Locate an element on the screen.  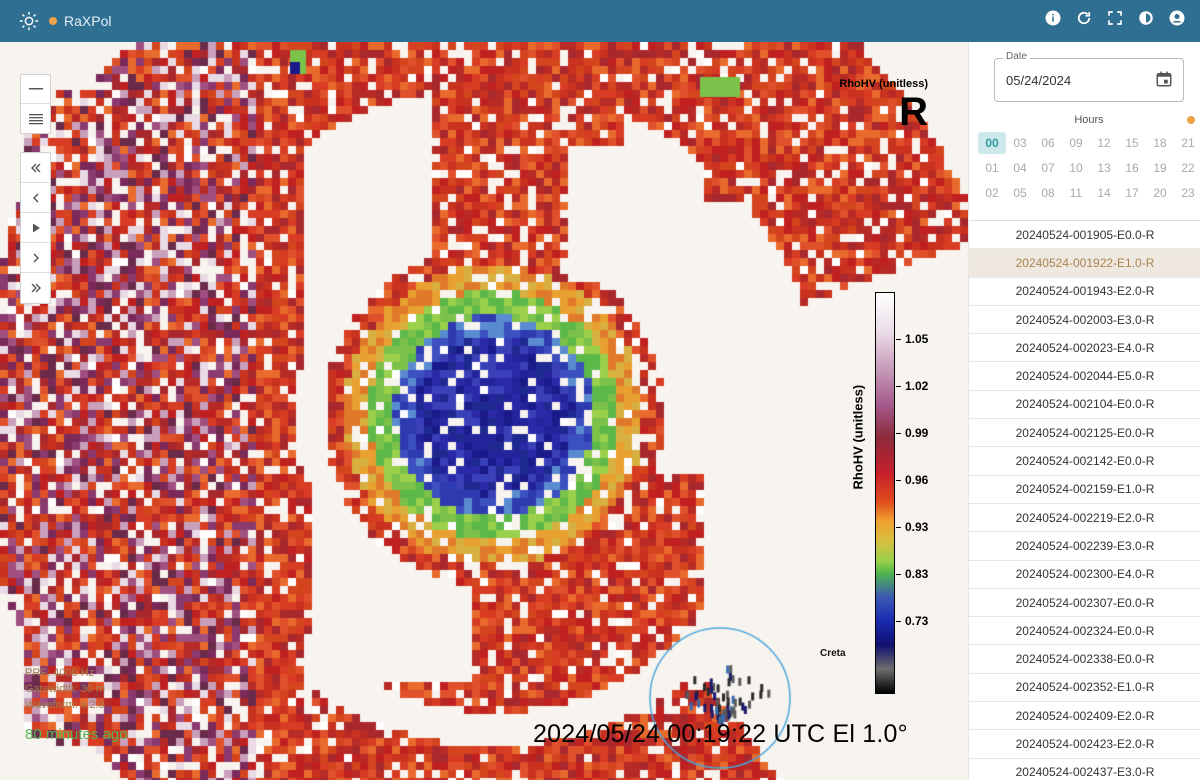
date-picker: Date 05/24/2024 is located at coordinates (1089, 76).